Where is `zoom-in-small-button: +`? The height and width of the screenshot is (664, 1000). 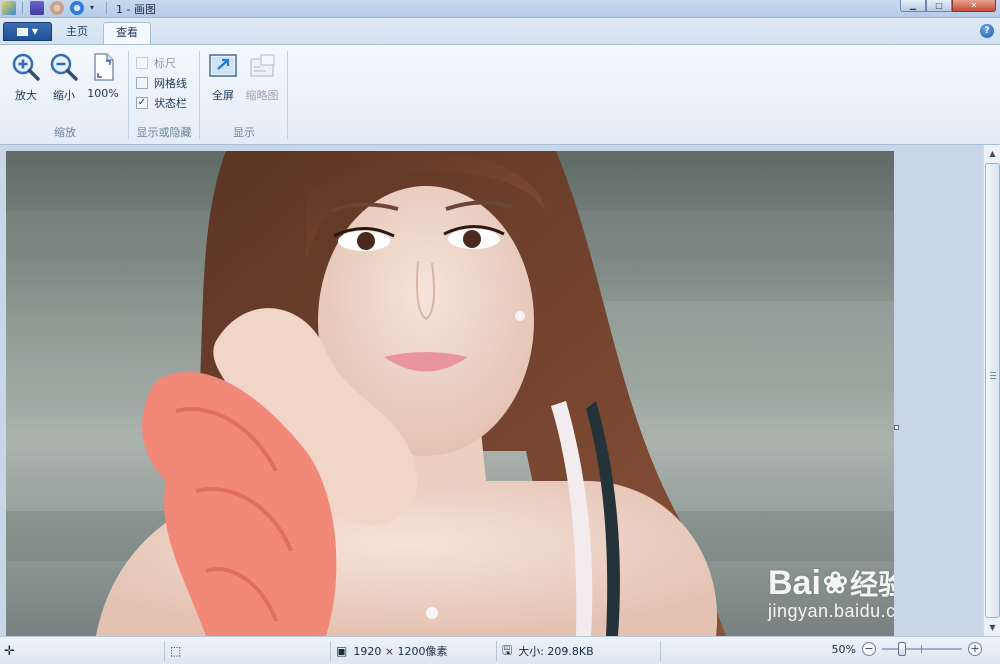
zoom-in-small-button: + is located at coordinates (975, 649).